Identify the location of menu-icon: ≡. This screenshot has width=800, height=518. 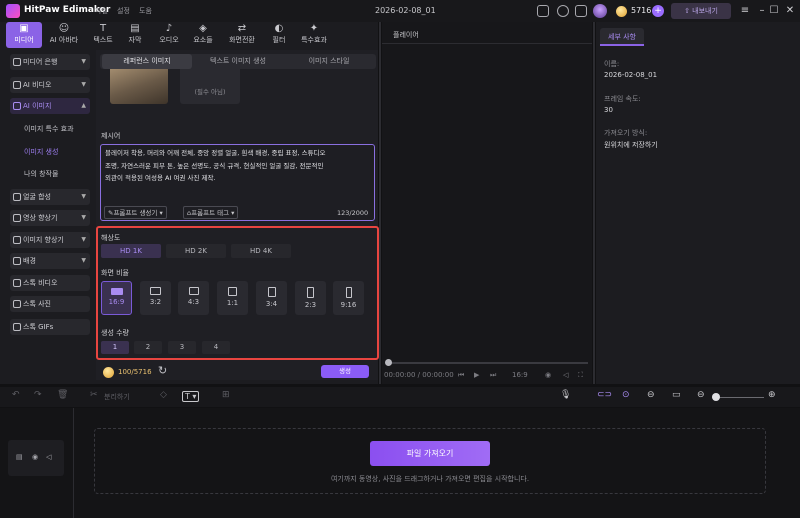
(745, 11).